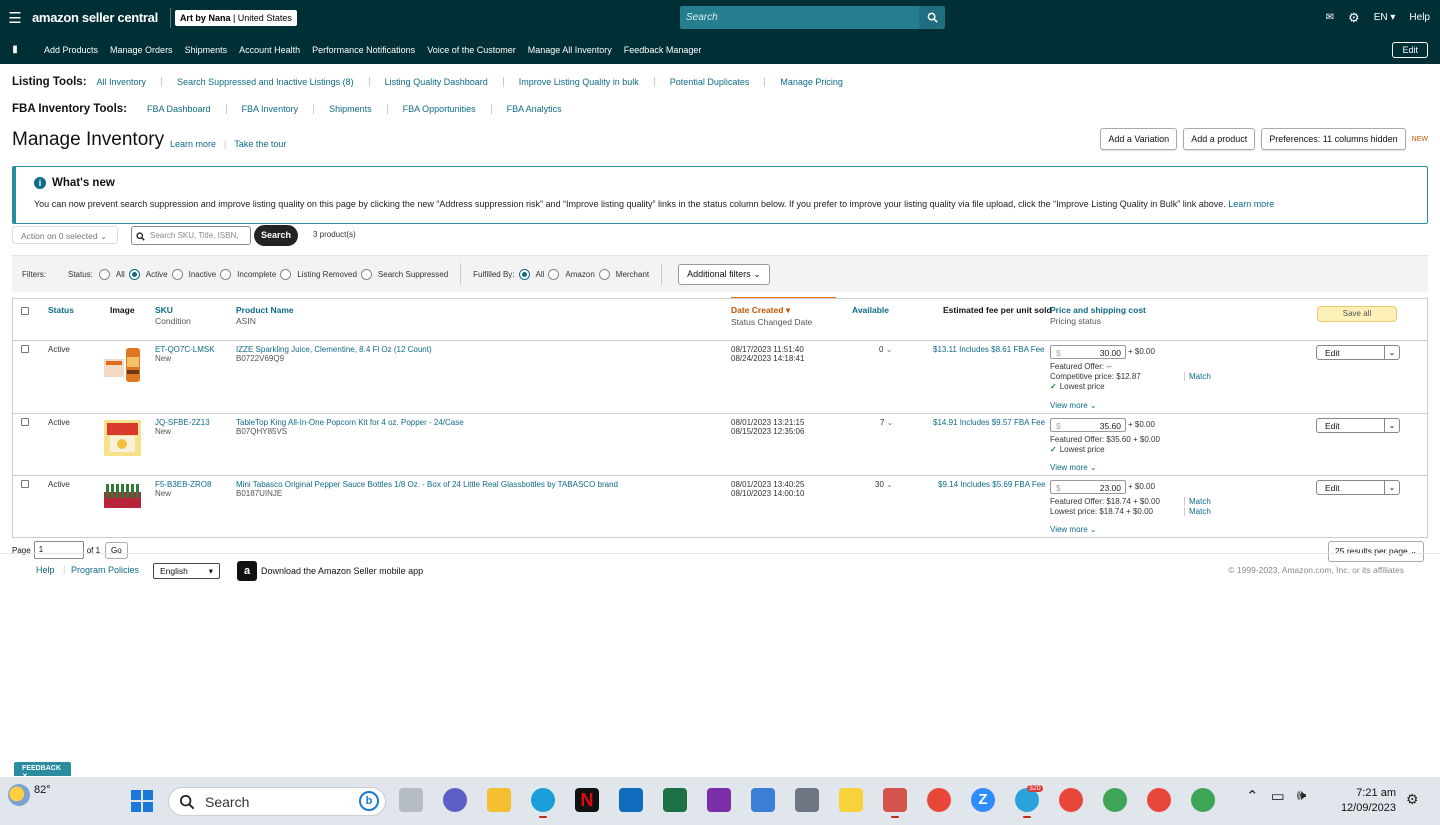 The image size is (1440, 825). I want to click on preferences-button: Preferences: 11 columns hidden, so click(1333, 139).